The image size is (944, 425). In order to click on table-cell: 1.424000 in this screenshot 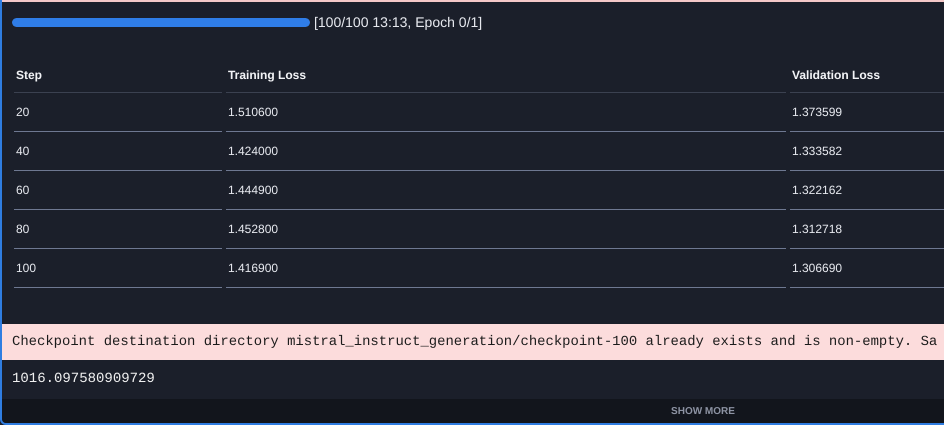, I will do `click(506, 151)`.